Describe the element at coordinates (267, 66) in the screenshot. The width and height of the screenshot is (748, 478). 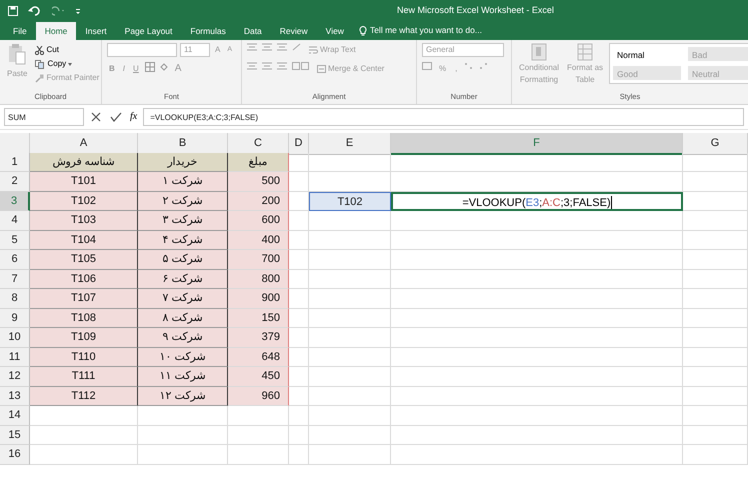
I see `align-center-icon` at that location.